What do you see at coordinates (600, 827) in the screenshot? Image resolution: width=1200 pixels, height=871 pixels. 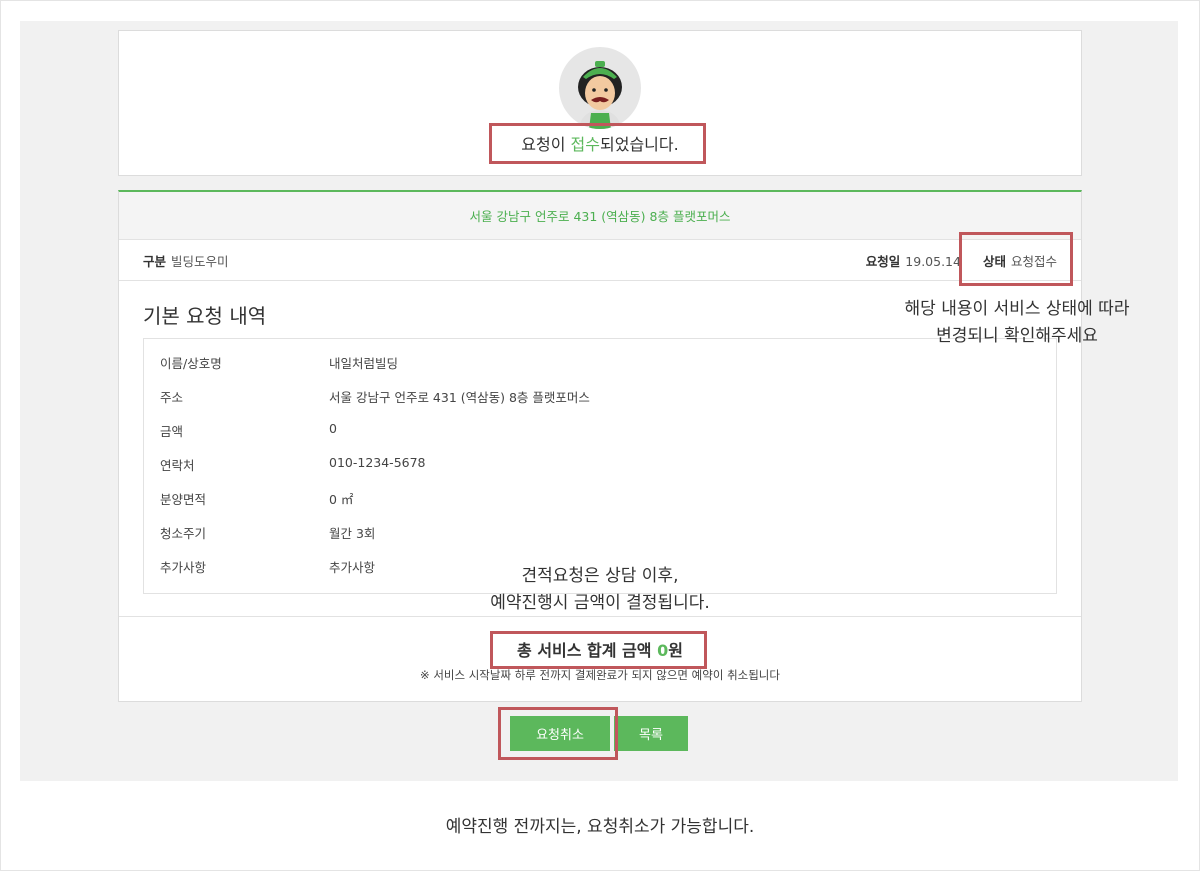 I see `bottom-caption: 예약진행 전까지는, 요청취소가 가능합니다.` at bounding box center [600, 827].